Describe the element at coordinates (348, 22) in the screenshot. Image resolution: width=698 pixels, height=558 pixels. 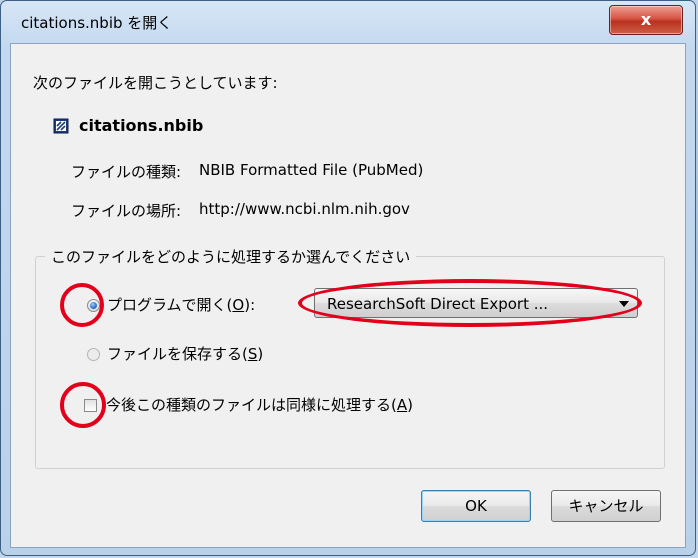
I see `title-bar: citations.nbib を開く x` at that location.